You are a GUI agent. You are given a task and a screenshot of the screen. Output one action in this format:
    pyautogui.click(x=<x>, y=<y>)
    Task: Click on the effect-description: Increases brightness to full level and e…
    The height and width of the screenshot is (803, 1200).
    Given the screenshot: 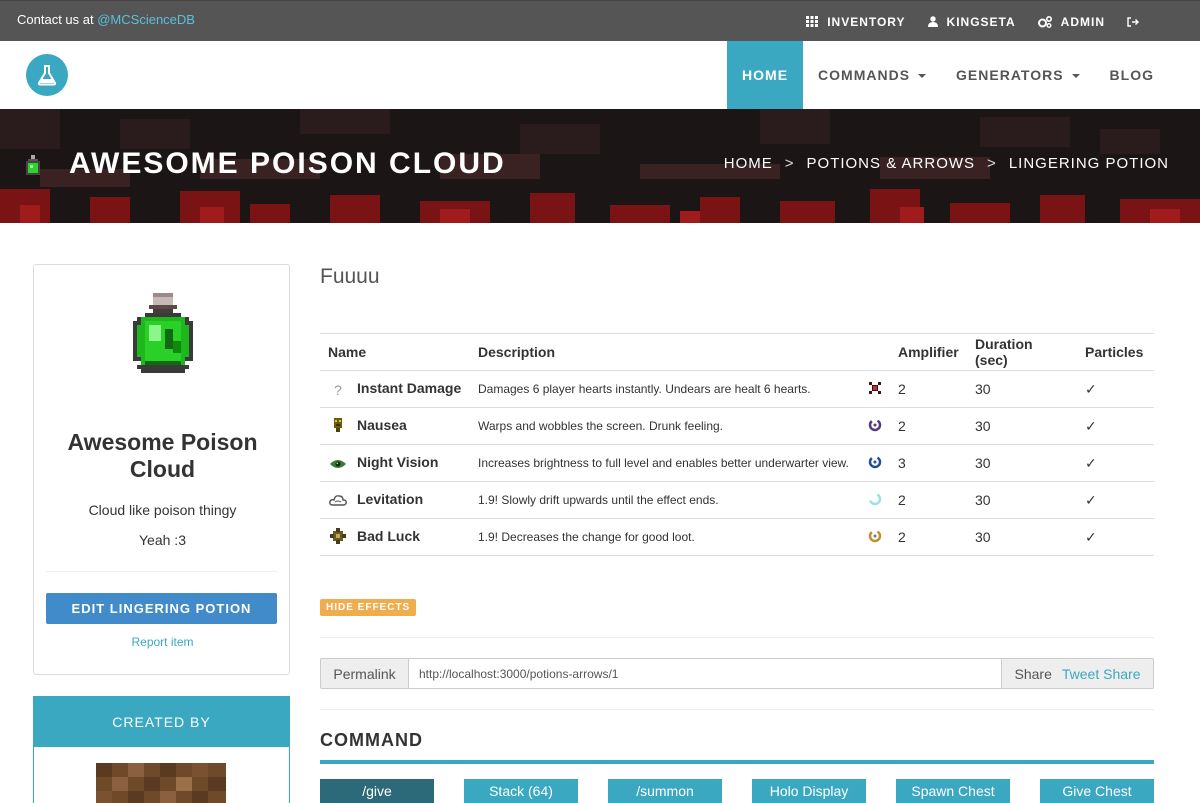 What is the action you would take?
    pyautogui.click(x=665, y=463)
    